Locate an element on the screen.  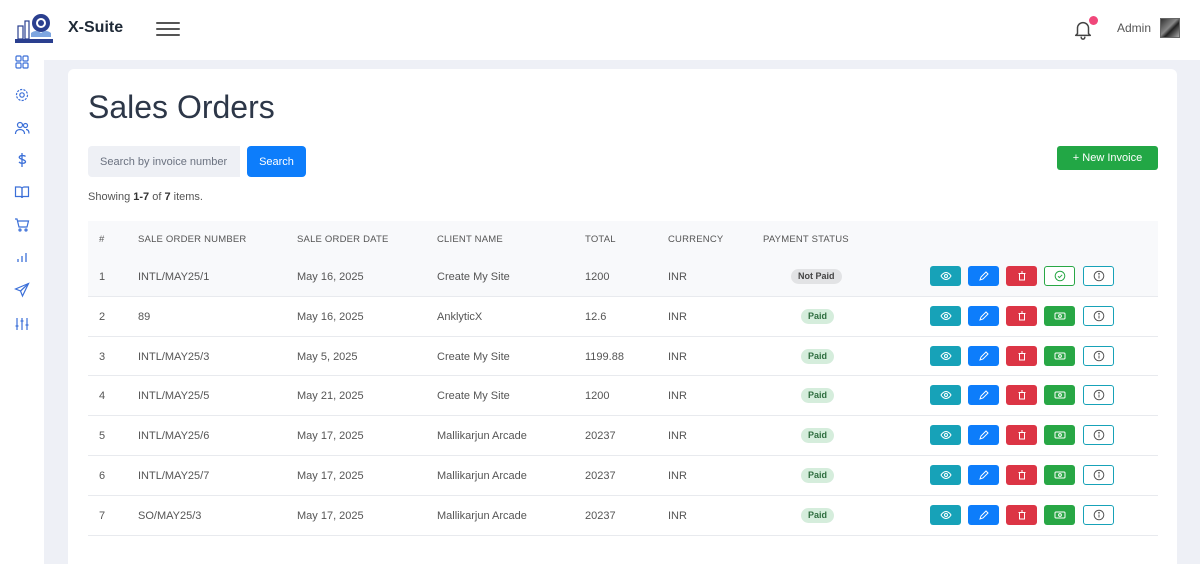
showing-summary: Showing 1-7 of 7 items. is located at coordinates (145, 197).